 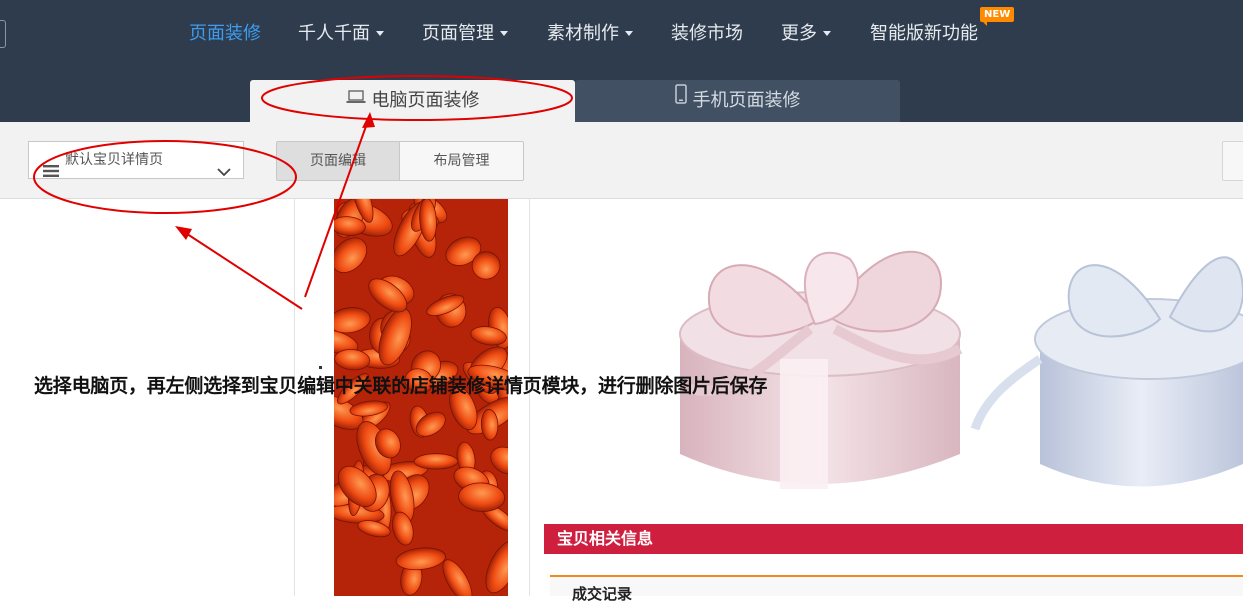 What do you see at coordinates (997, 16) in the screenshot?
I see `new-badge: NEW` at bounding box center [997, 16].